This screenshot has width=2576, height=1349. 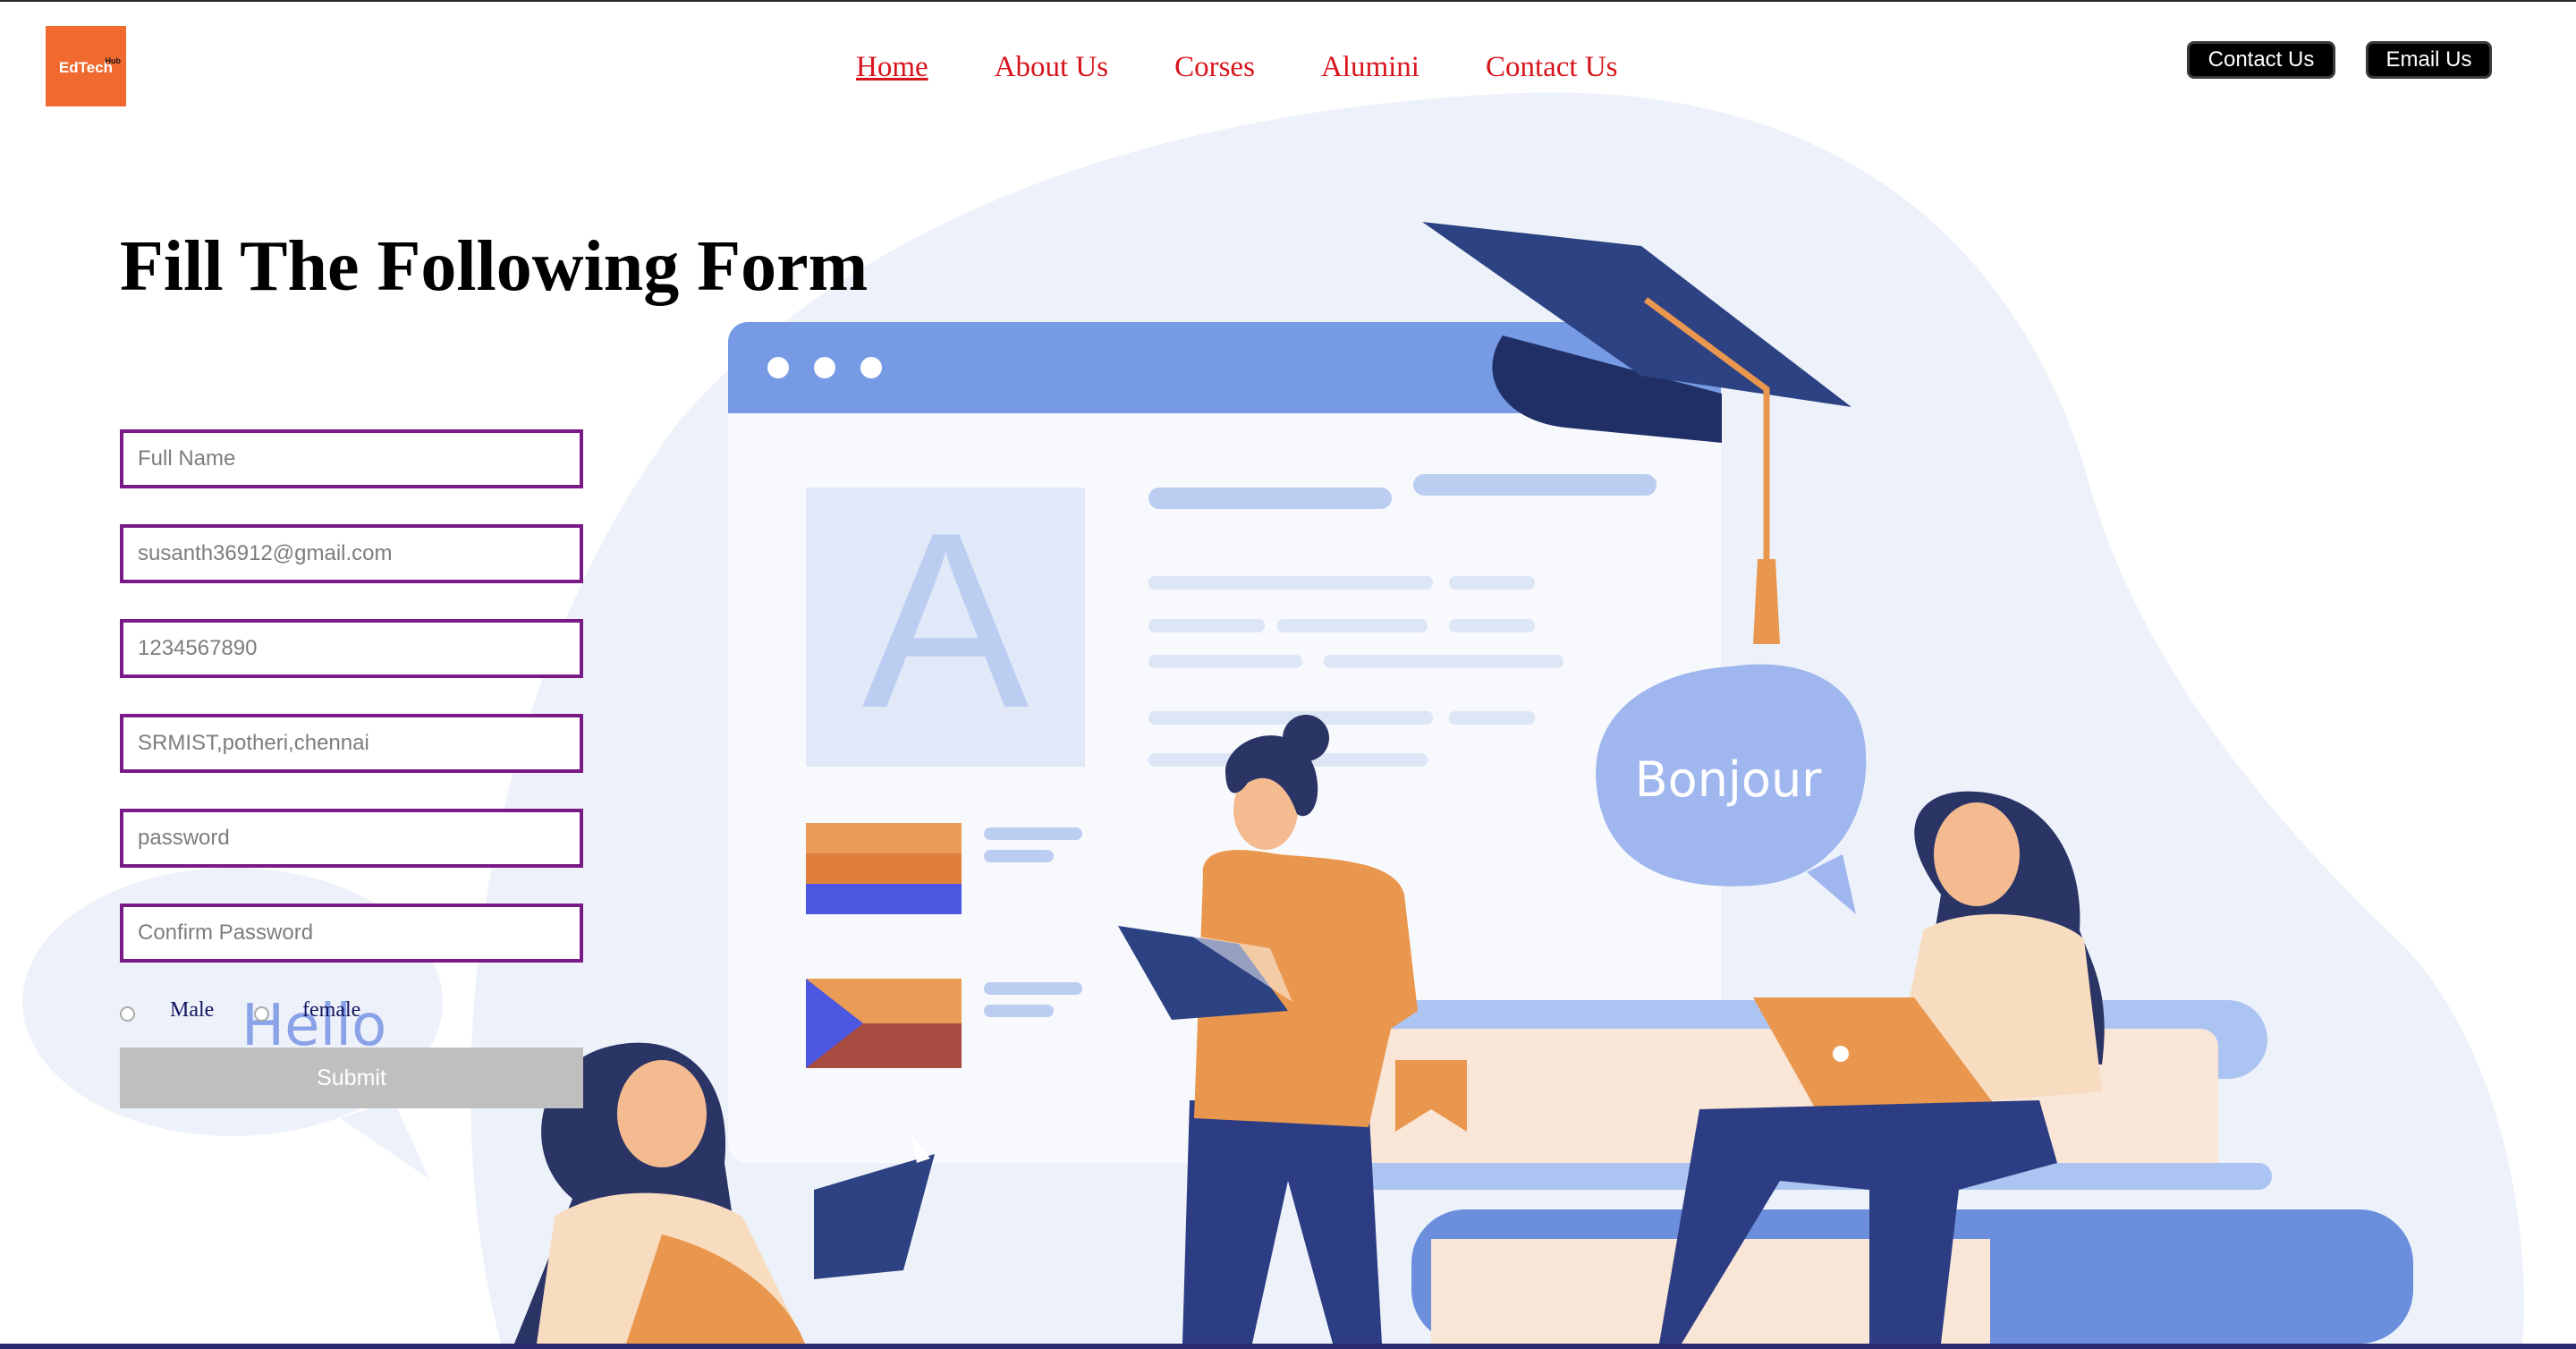 What do you see at coordinates (1270, 67) in the screenshot?
I see `main-nav: Home About Us Corses Alumini Contact Us` at bounding box center [1270, 67].